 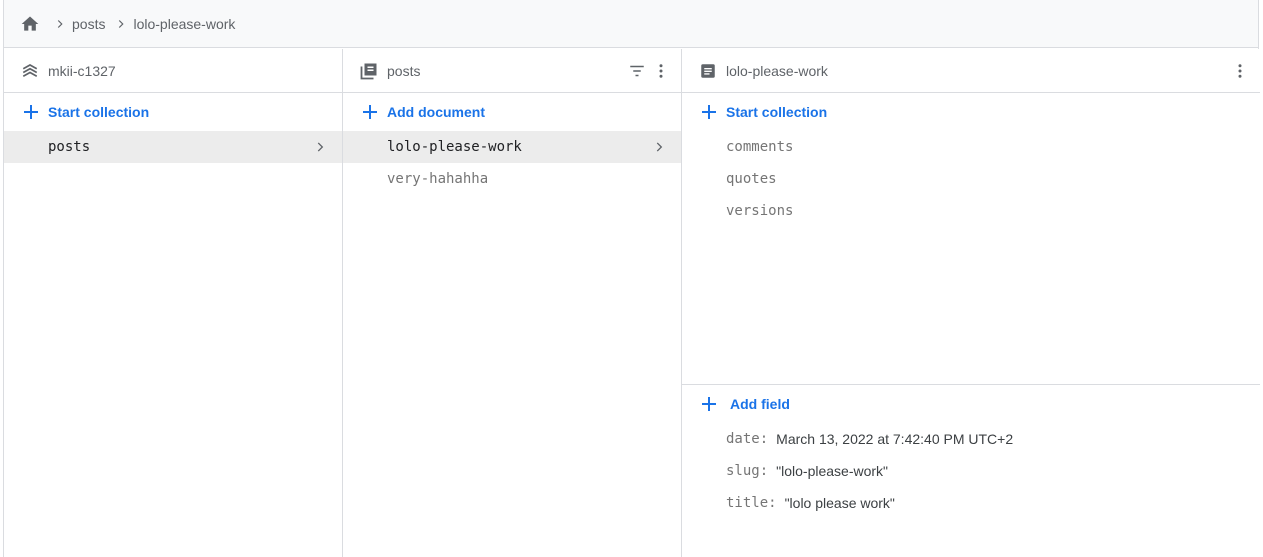 What do you see at coordinates (184, 24) in the screenshot?
I see `breadcrumb-item-document: lolo-please-work` at bounding box center [184, 24].